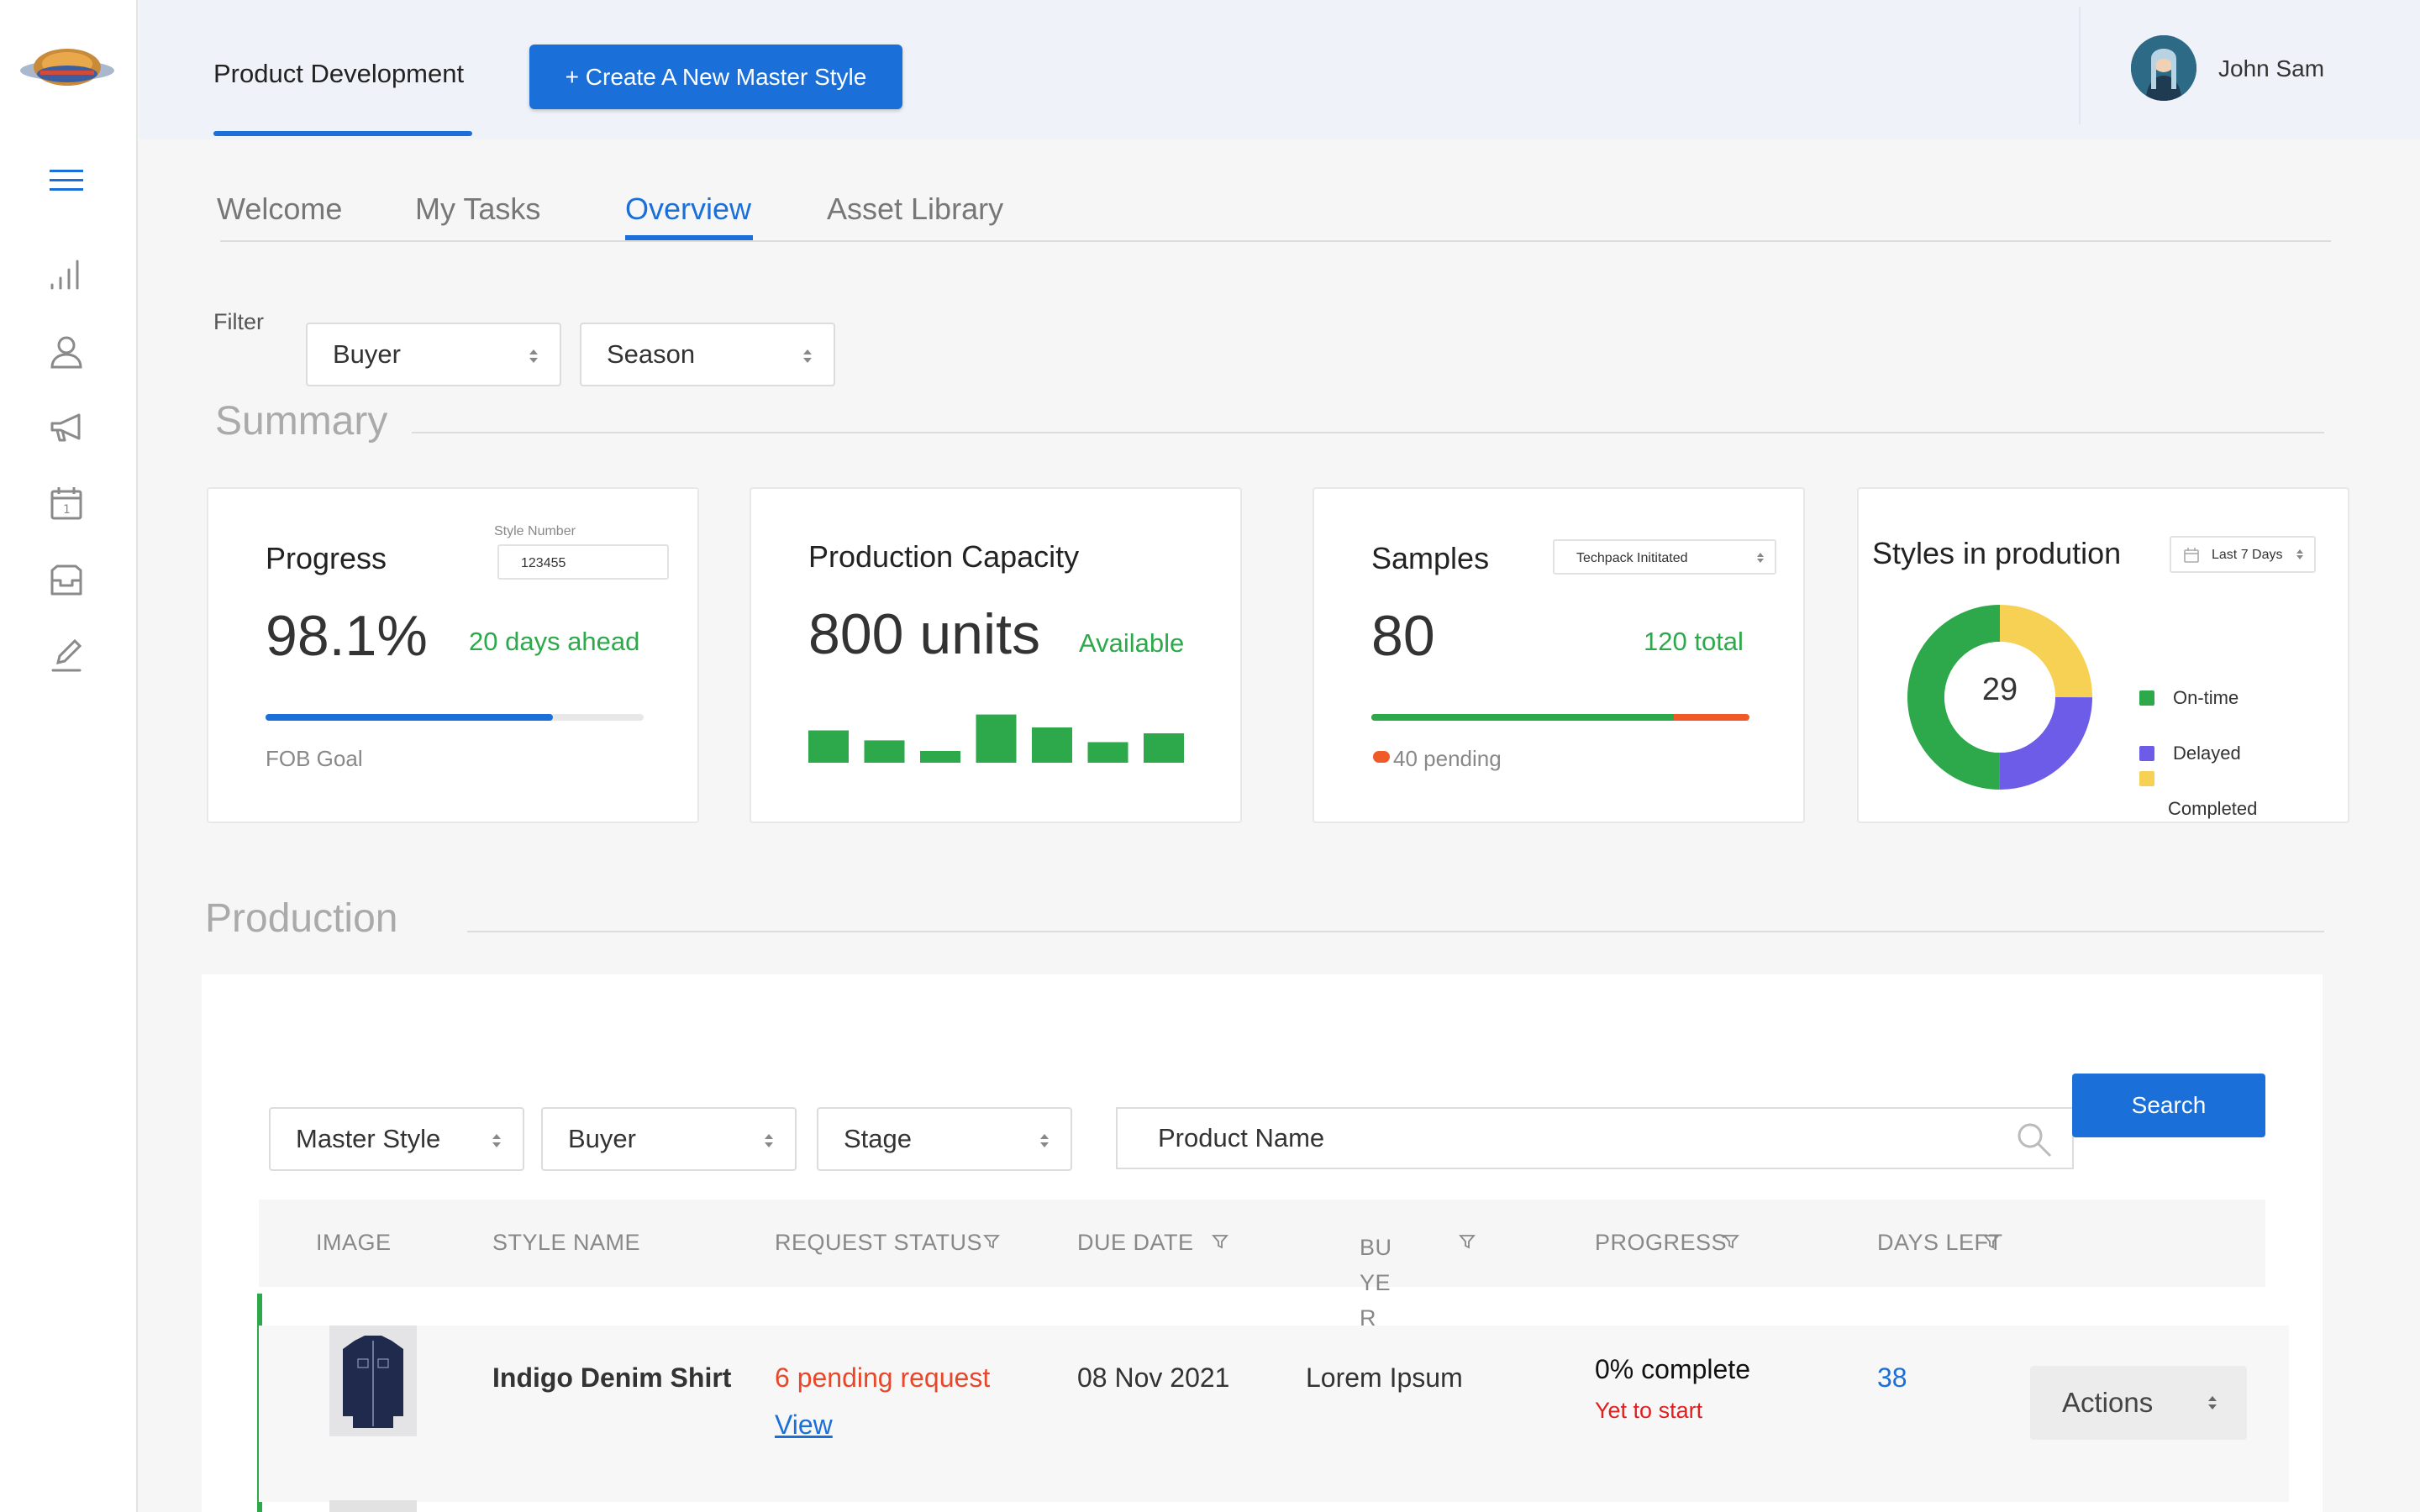  I want to click on menu-icon, so click(66, 180).